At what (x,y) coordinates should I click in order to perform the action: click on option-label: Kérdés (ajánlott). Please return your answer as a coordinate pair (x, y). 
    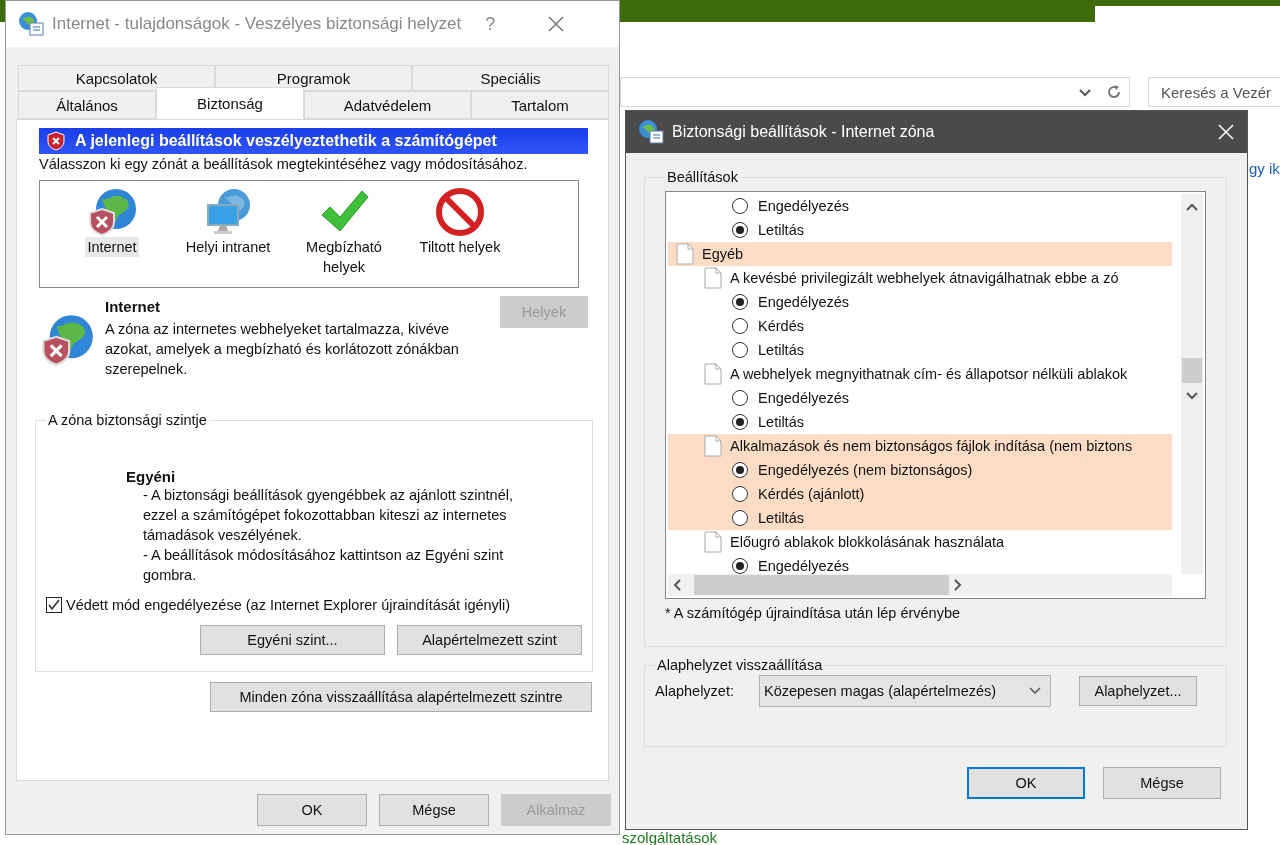
    Looking at the image, I should click on (811, 494).